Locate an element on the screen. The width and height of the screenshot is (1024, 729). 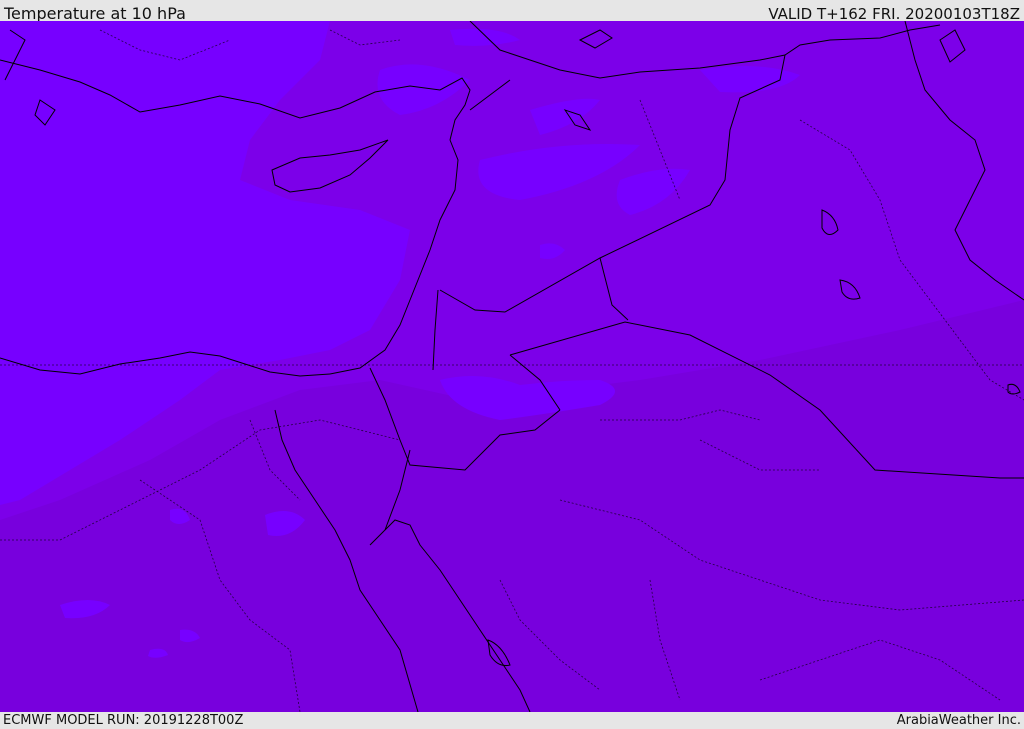
credit: ArabiaWeather Inc. is located at coordinates (958, 720).